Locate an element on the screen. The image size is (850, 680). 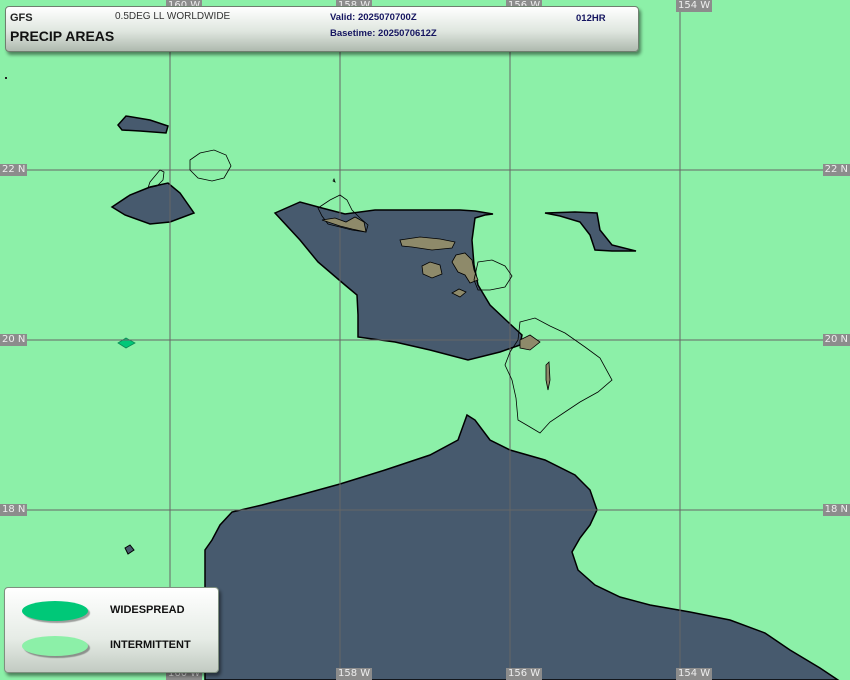
legend-item-intermittent: INTERMITTENT is located at coordinates (111, 646).